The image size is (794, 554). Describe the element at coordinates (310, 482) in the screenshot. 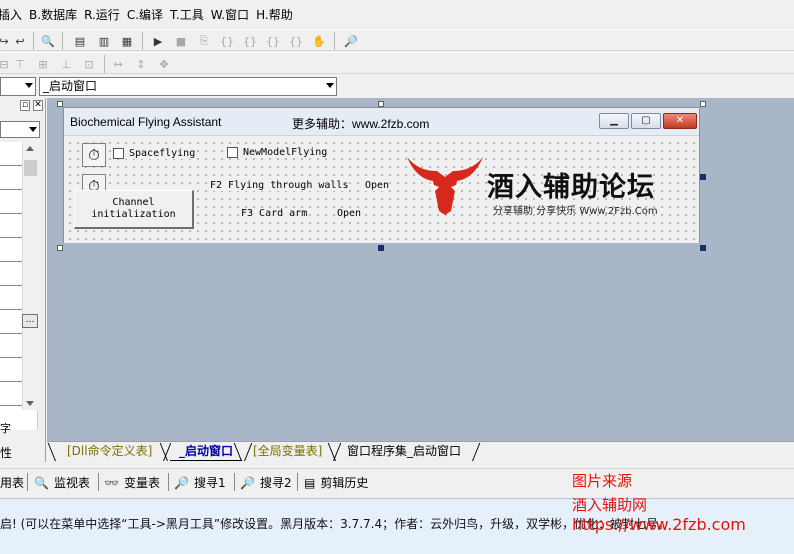

I see `document-icon: ▤` at that location.